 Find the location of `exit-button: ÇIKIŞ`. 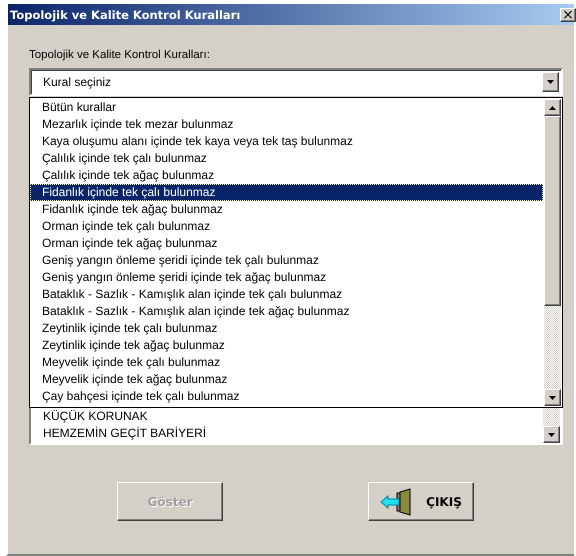

exit-button: ÇIKIŞ is located at coordinates (421, 501).